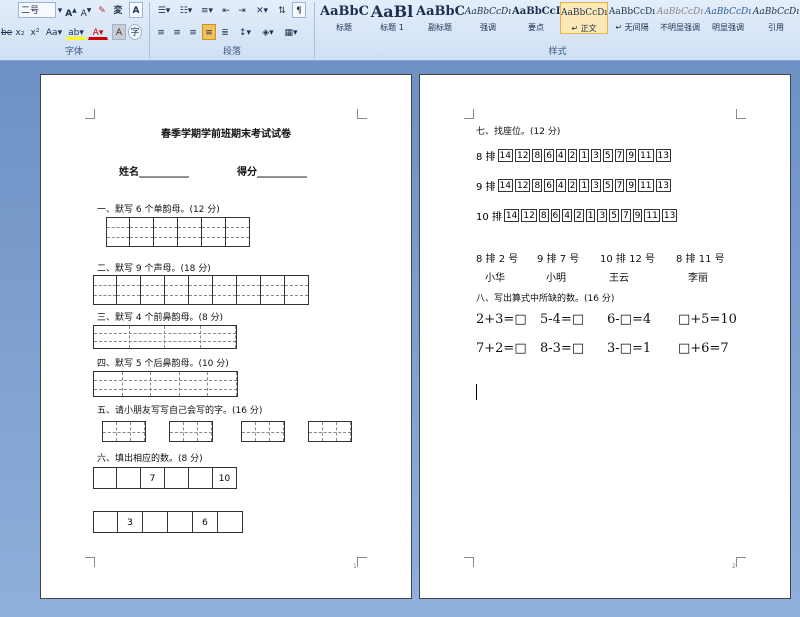 The width and height of the screenshot is (800, 617). What do you see at coordinates (207, 10) in the screenshot?
I see `multilevel-list-icon: ≡▾` at bounding box center [207, 10].